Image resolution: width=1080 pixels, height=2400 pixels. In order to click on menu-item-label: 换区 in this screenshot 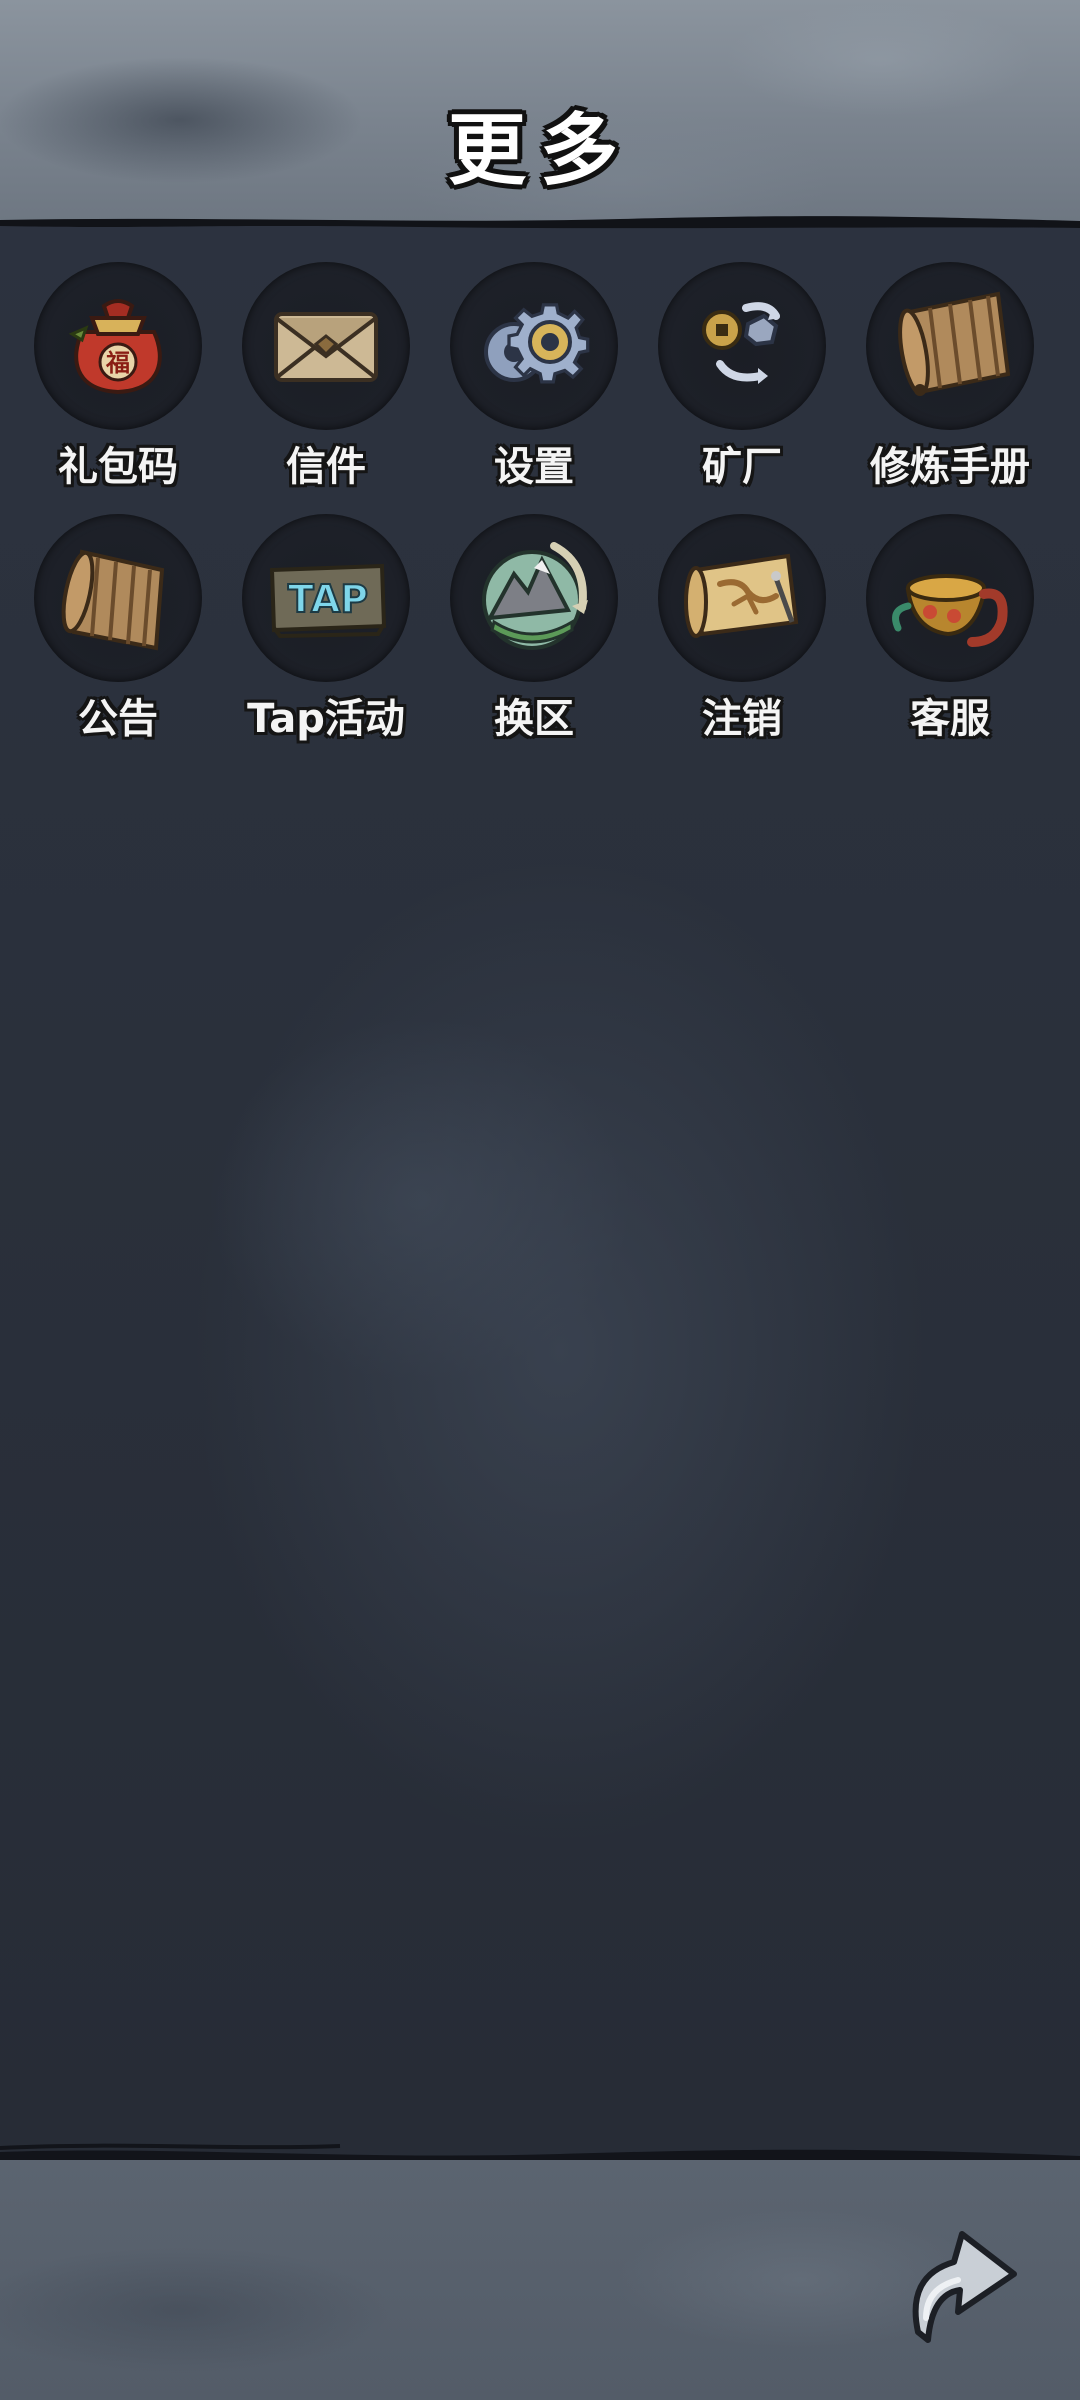, I will do `click(534, 719)`.